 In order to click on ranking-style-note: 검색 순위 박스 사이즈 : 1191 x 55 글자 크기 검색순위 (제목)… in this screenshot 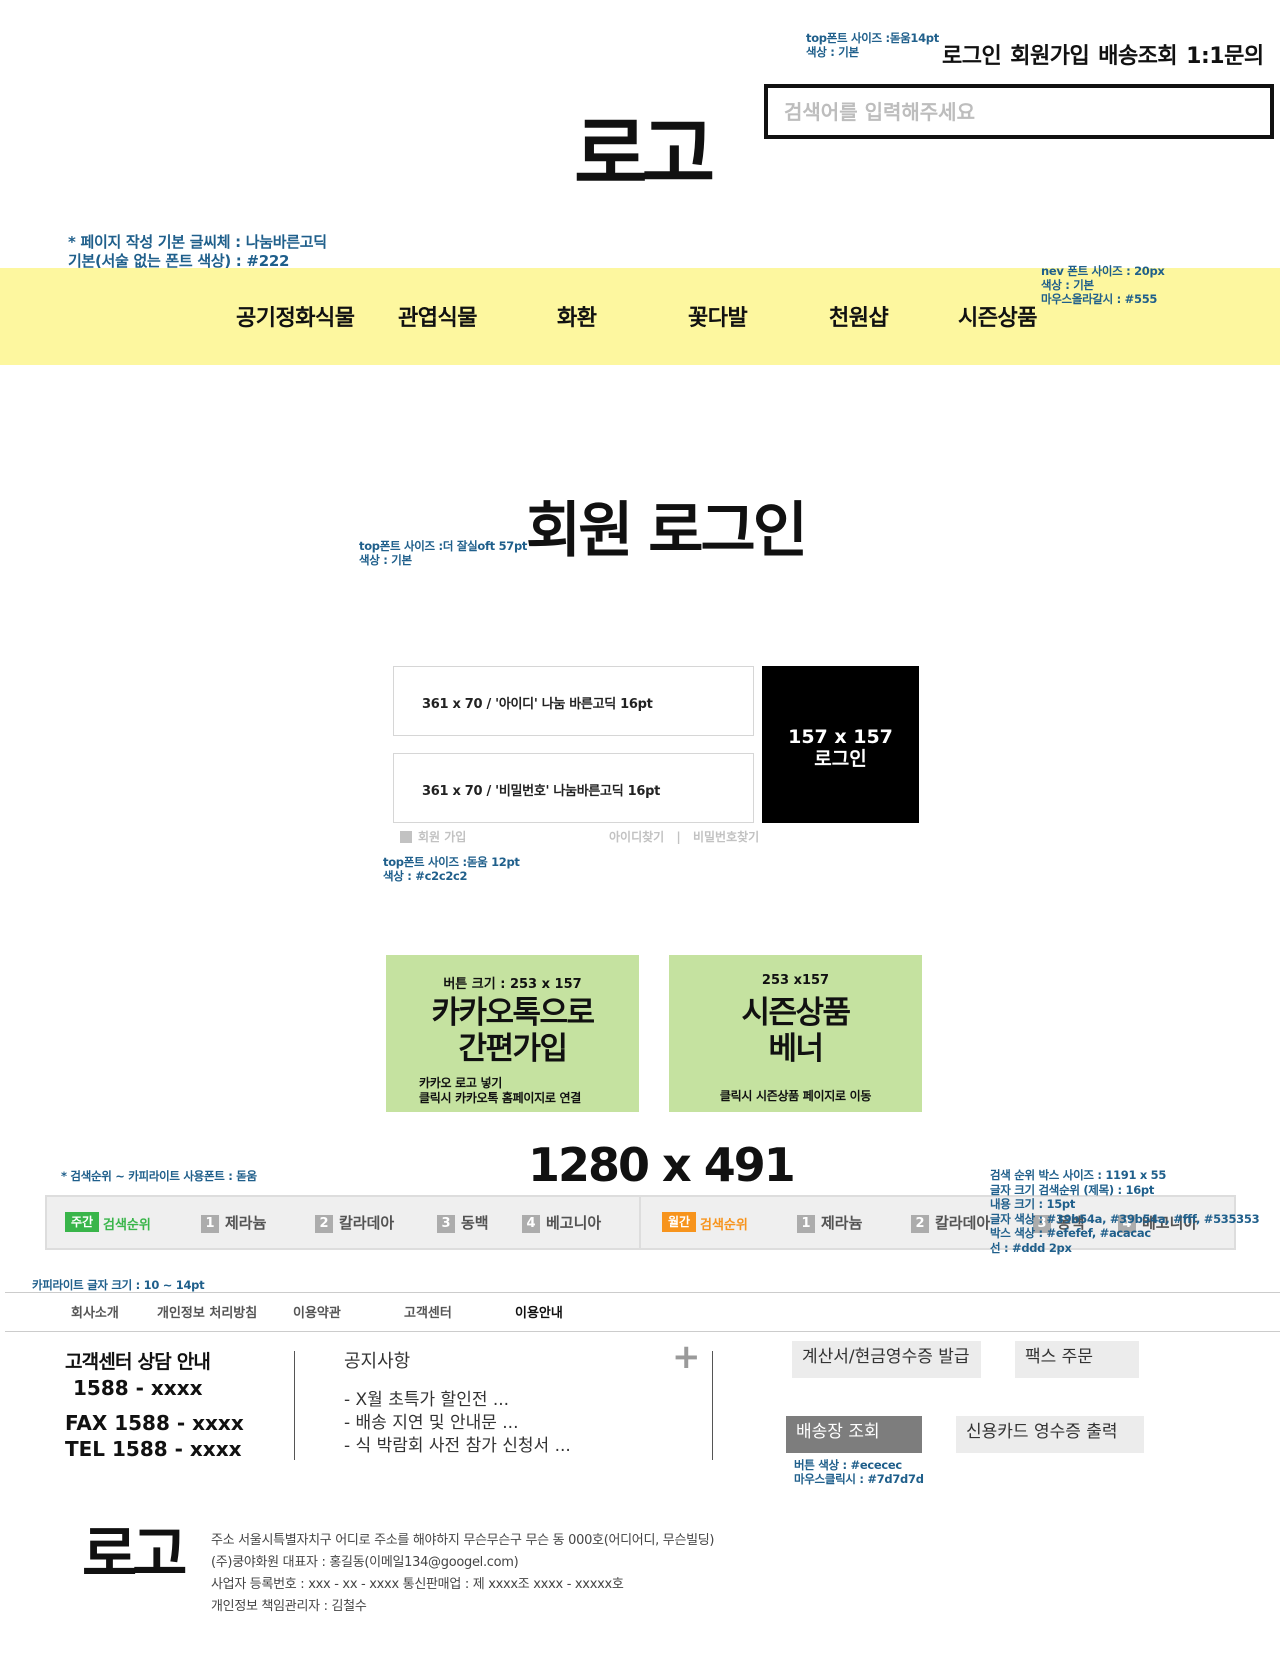, I will do `click(1125, 1211)`.